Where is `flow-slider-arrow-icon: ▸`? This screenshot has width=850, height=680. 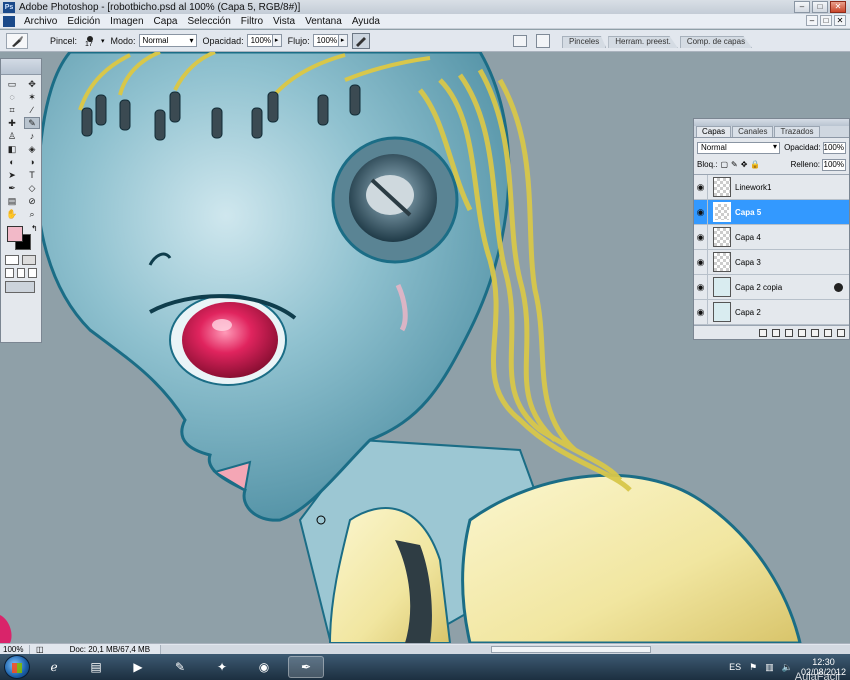 flow-slider-arrow-icon: ▸ is located at coordinates (343, 40).